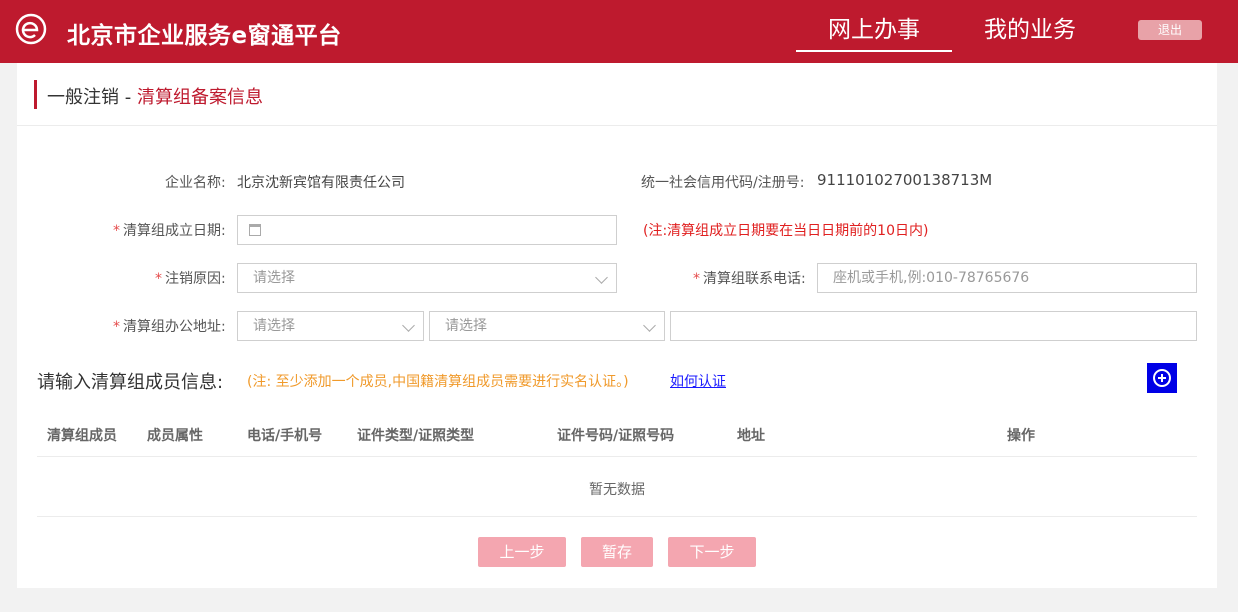 The width and height of the screenshot is (1238, 612). What do you see at coordinates (933, 326) in the screenshot?
I see `address-detail-input` at bounding box center [933, 326].